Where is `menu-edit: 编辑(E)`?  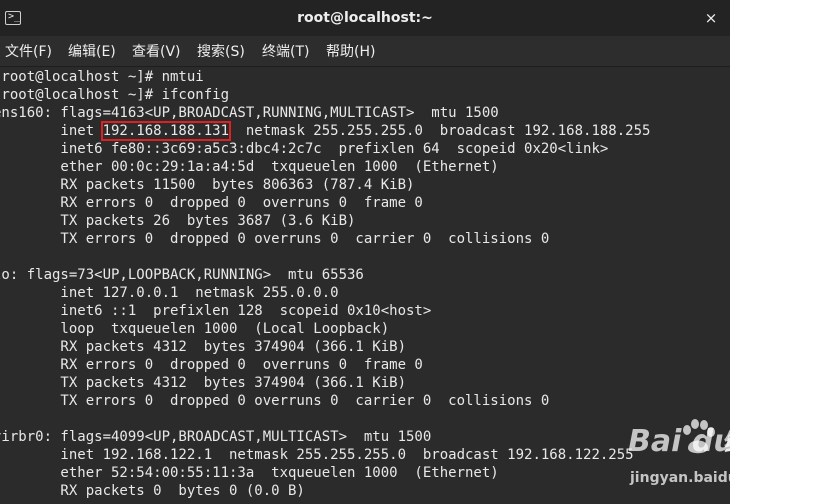
menu-edit: 编辑(E) is located at coordinates (92, 52).